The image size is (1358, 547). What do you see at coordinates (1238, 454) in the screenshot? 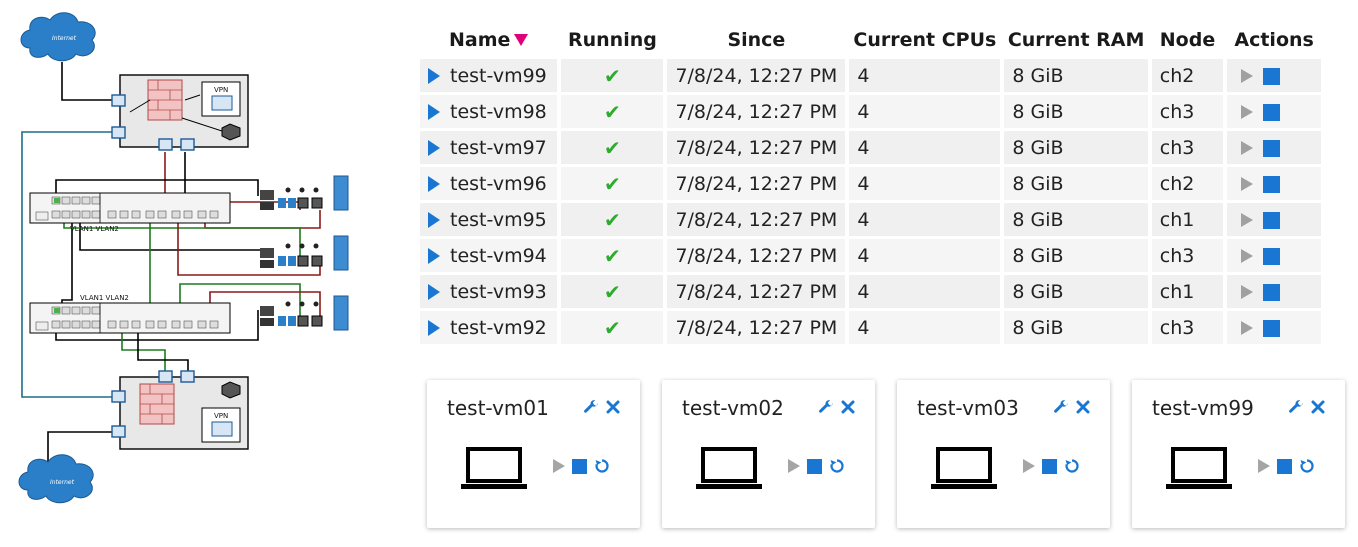
I see `vm-card: test-vm99` at bounding box center [1238, 454].